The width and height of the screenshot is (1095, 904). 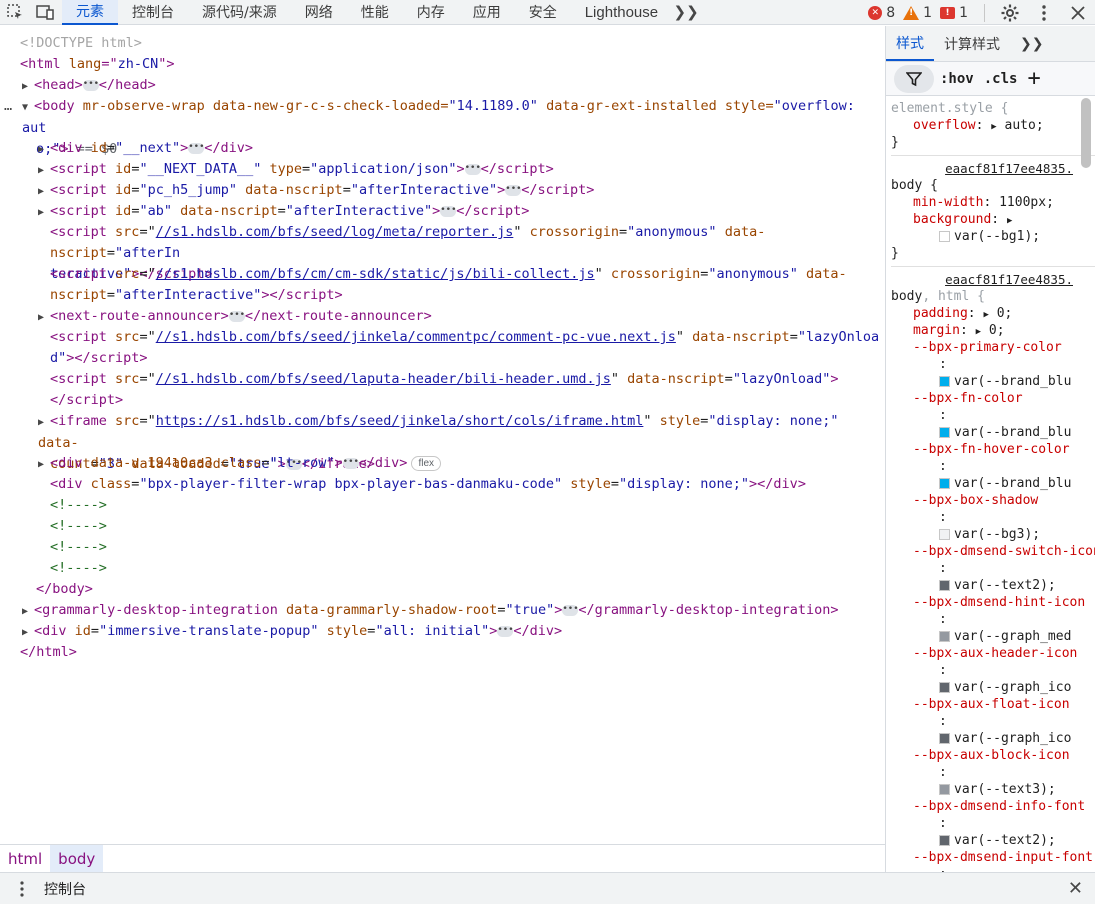 I want to click on styles-scrollbar, so click(x=1086, y=133).